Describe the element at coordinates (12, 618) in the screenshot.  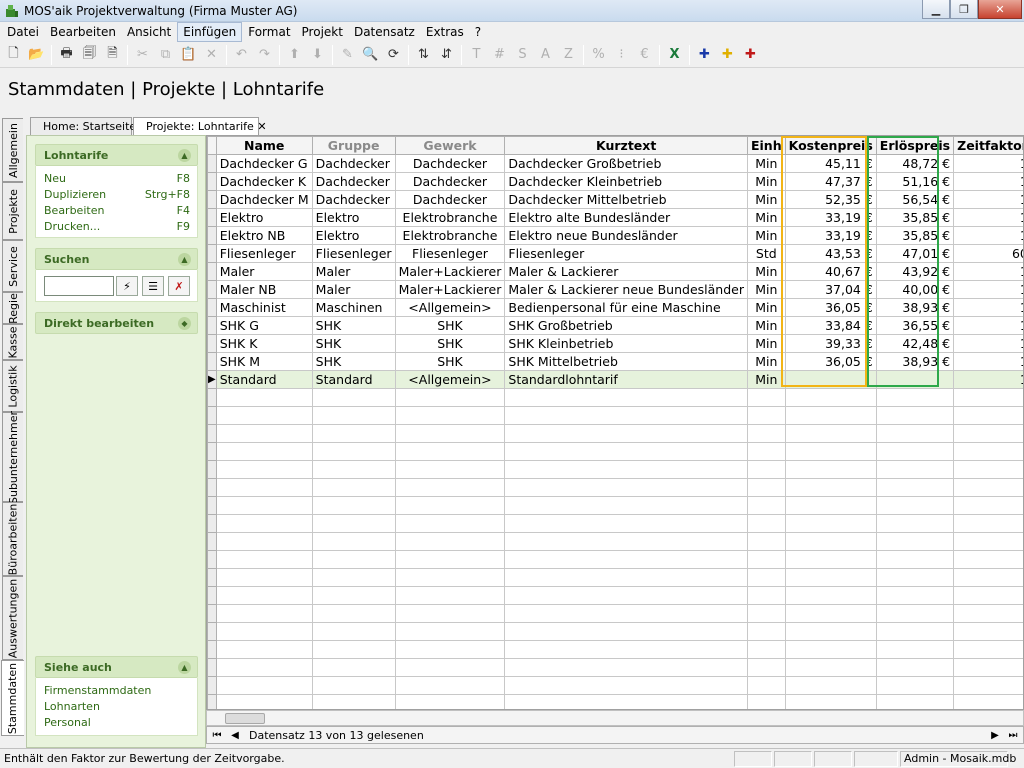
I see `vtab-auswertungen: Auswertungen` at that location.